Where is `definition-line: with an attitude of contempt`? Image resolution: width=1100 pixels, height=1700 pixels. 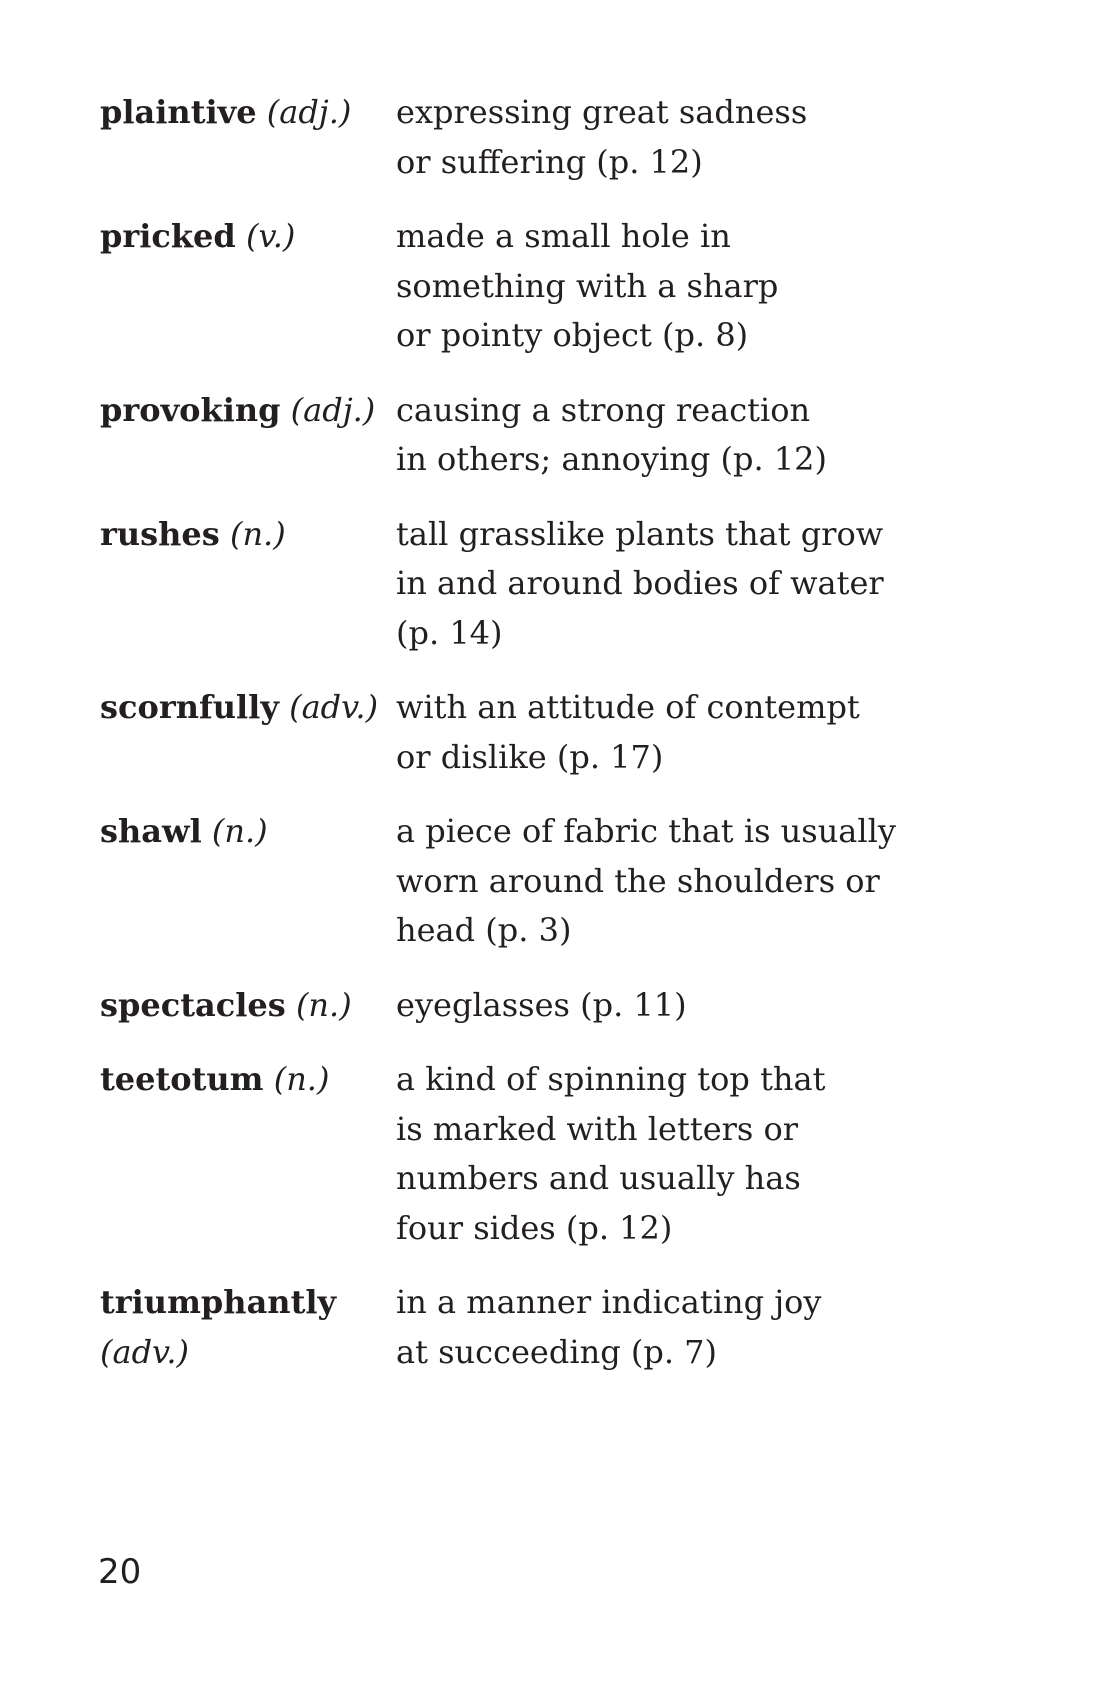
definition-line: with an attitude of contempt is located at coordinates (628, 707).